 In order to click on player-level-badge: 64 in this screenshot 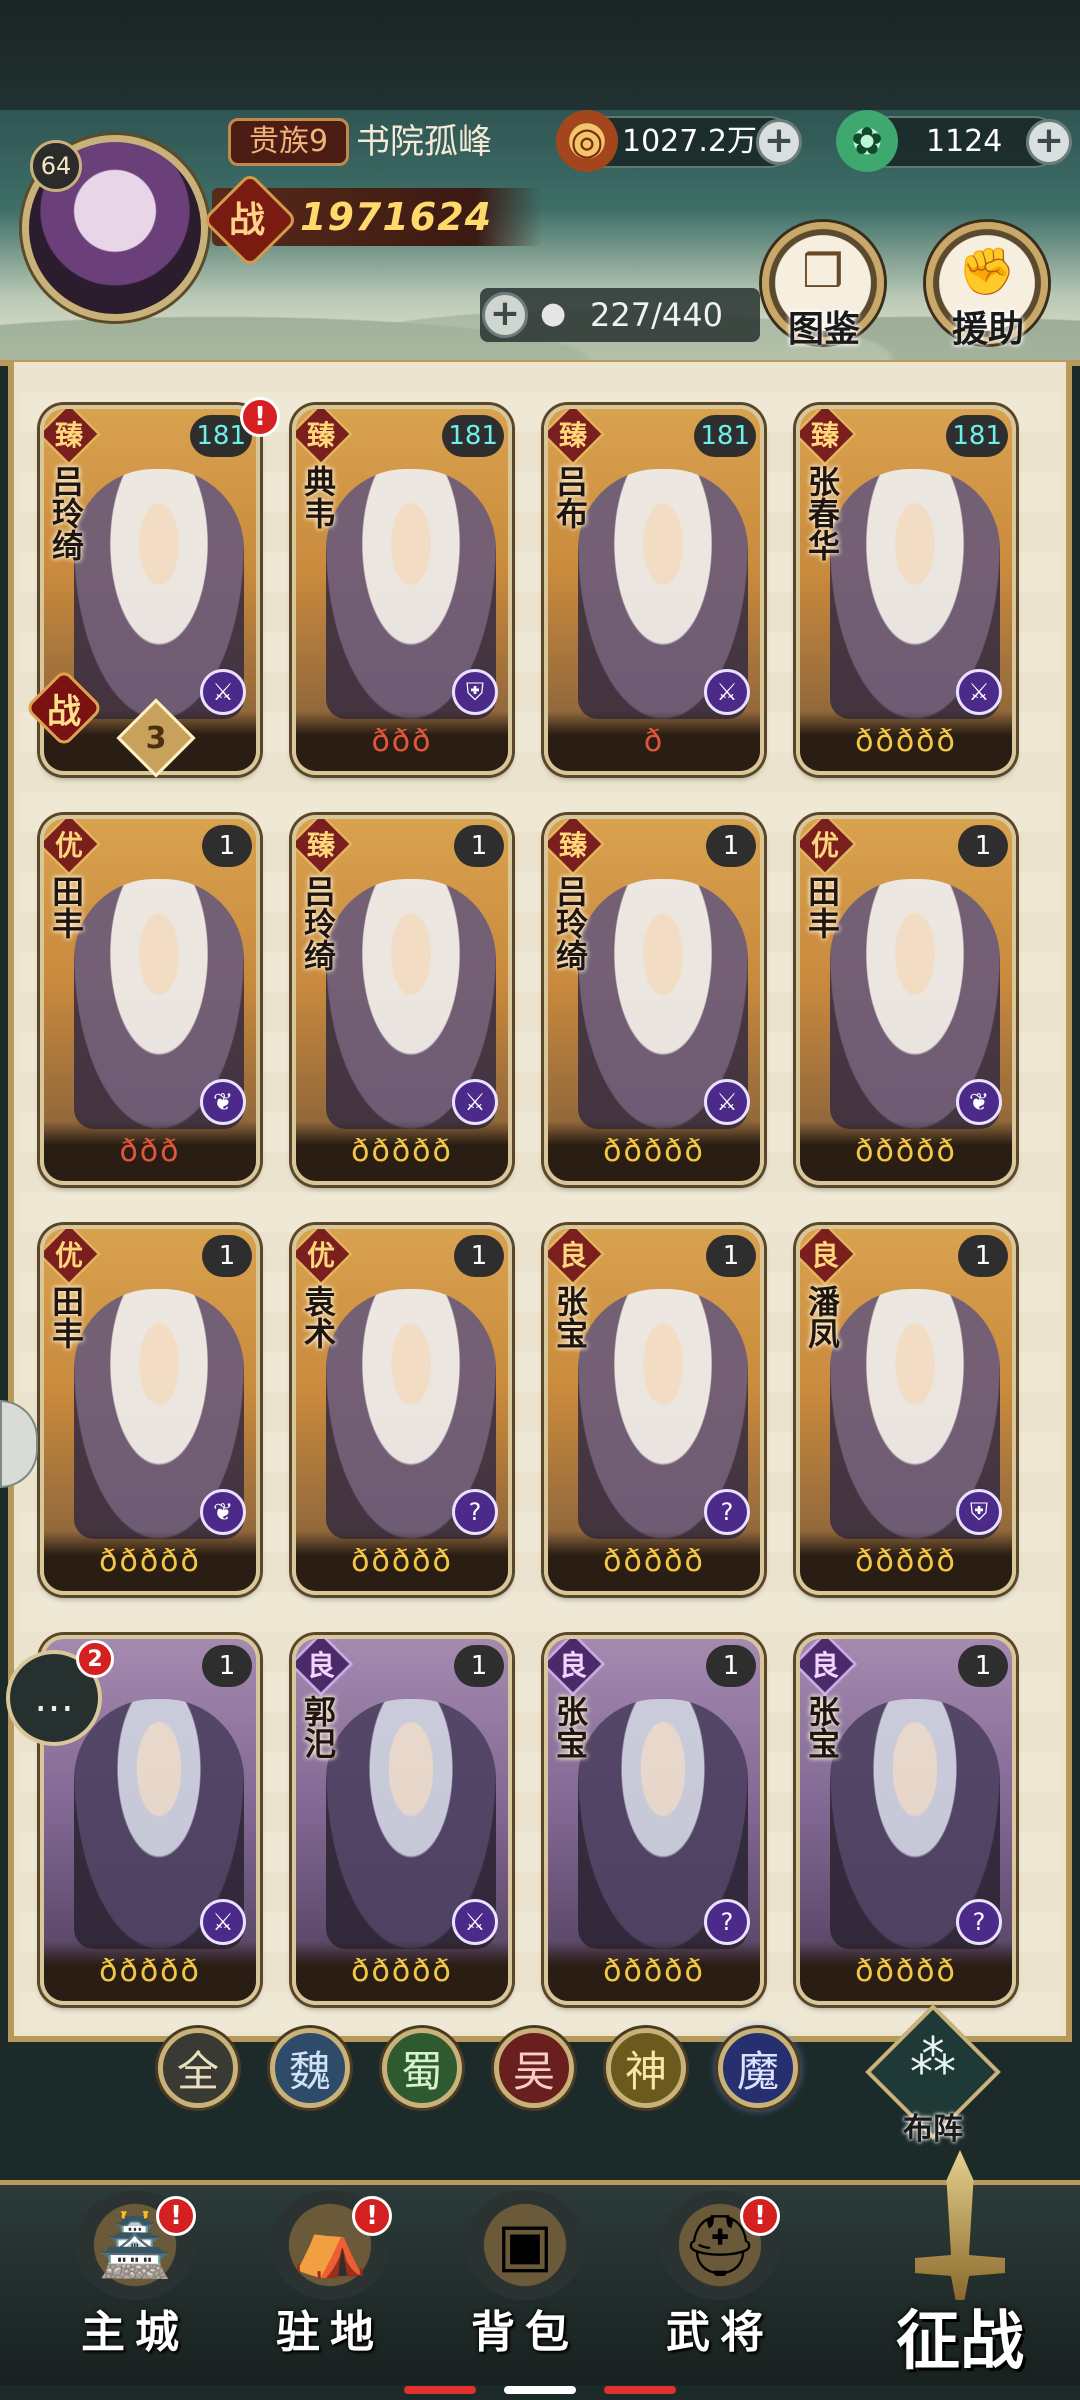, I will do `click(56, 166)`.